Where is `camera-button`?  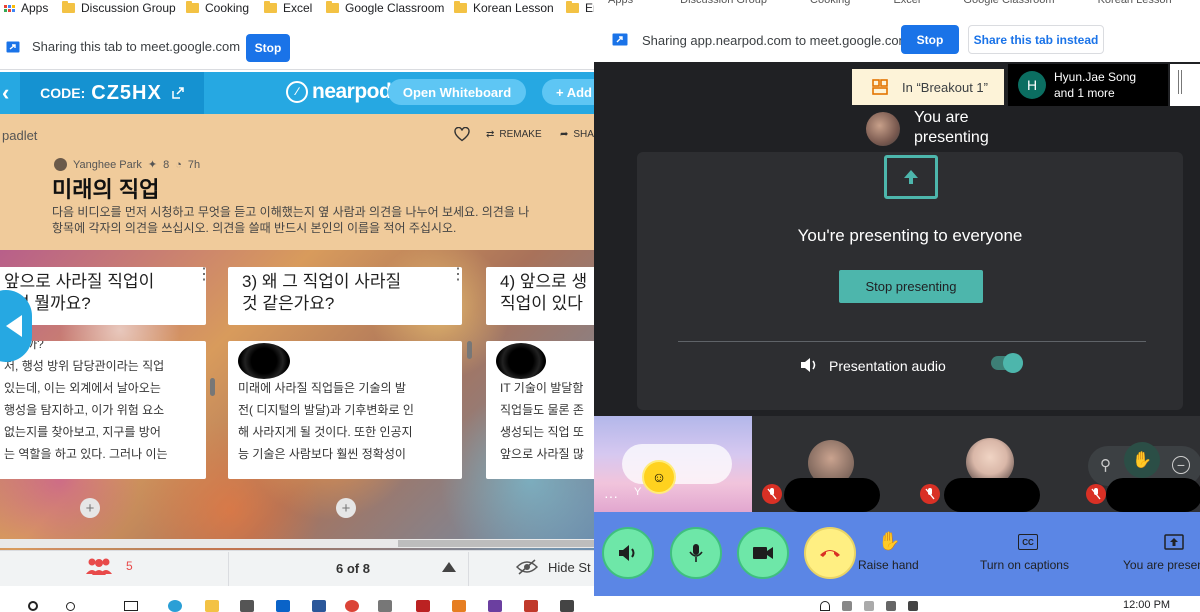 camera-button is located at coordinates (763, 553).